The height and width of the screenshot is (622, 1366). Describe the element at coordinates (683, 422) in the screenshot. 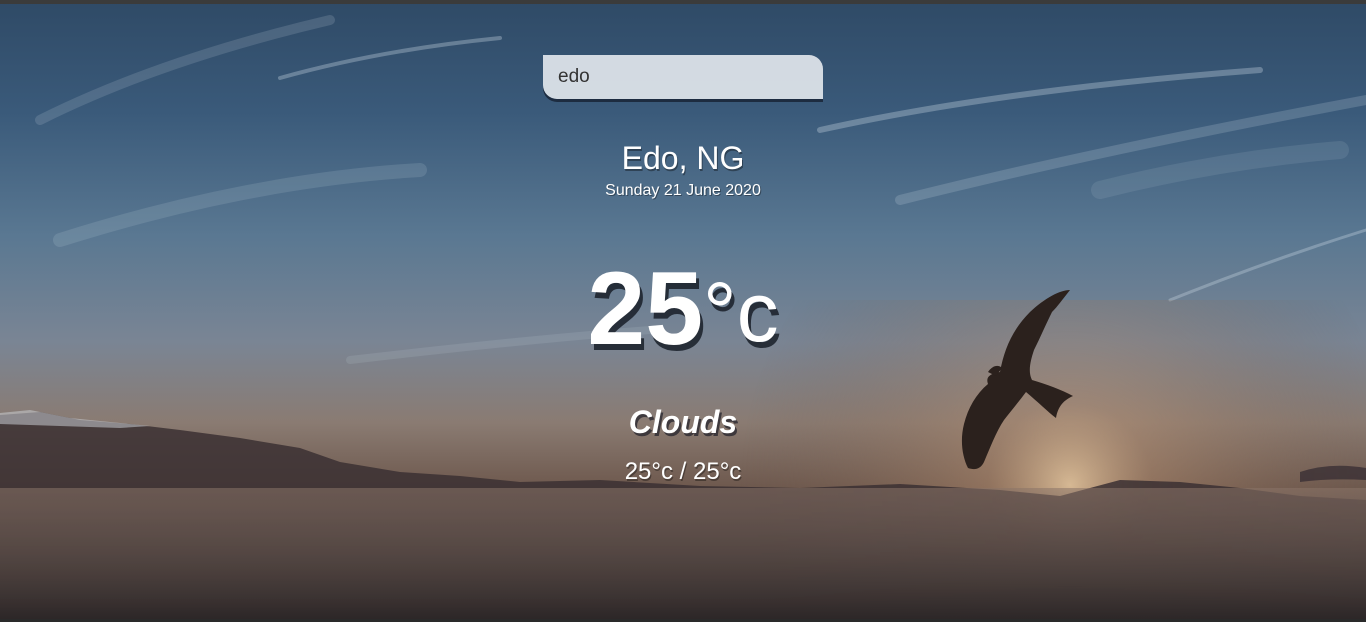

I see `weather-condition: Clouds` at that location.